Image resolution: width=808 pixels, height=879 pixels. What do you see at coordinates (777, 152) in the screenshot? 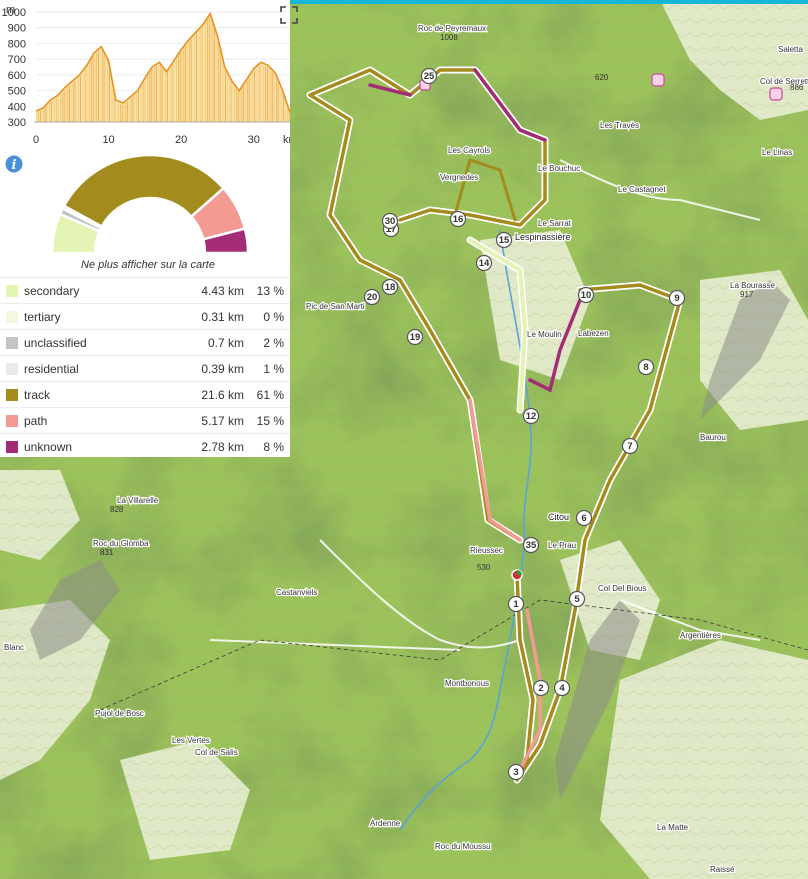
I see `place-label: Le Linas` at bounding box center [777, 152].